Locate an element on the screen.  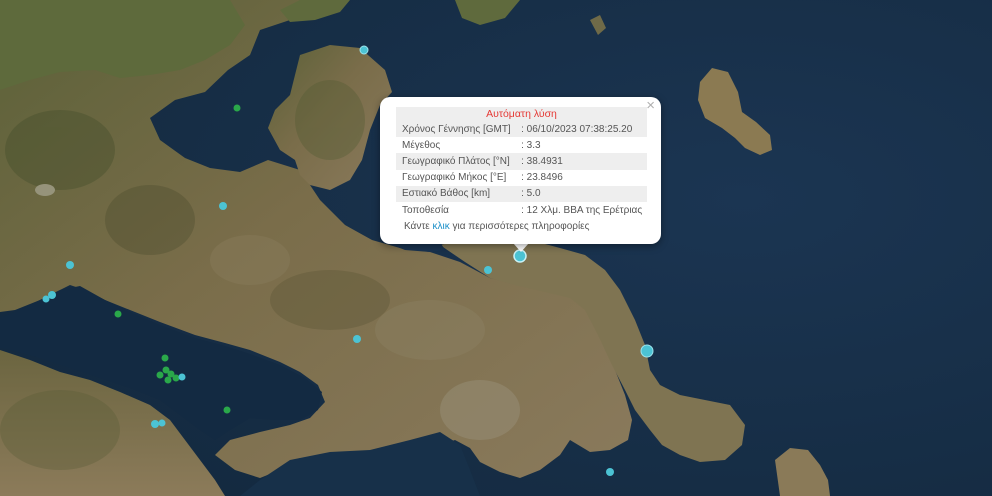
details-row: Εστιακό Βάθος [km]: 5.0 is located at coordinates (521, 193).